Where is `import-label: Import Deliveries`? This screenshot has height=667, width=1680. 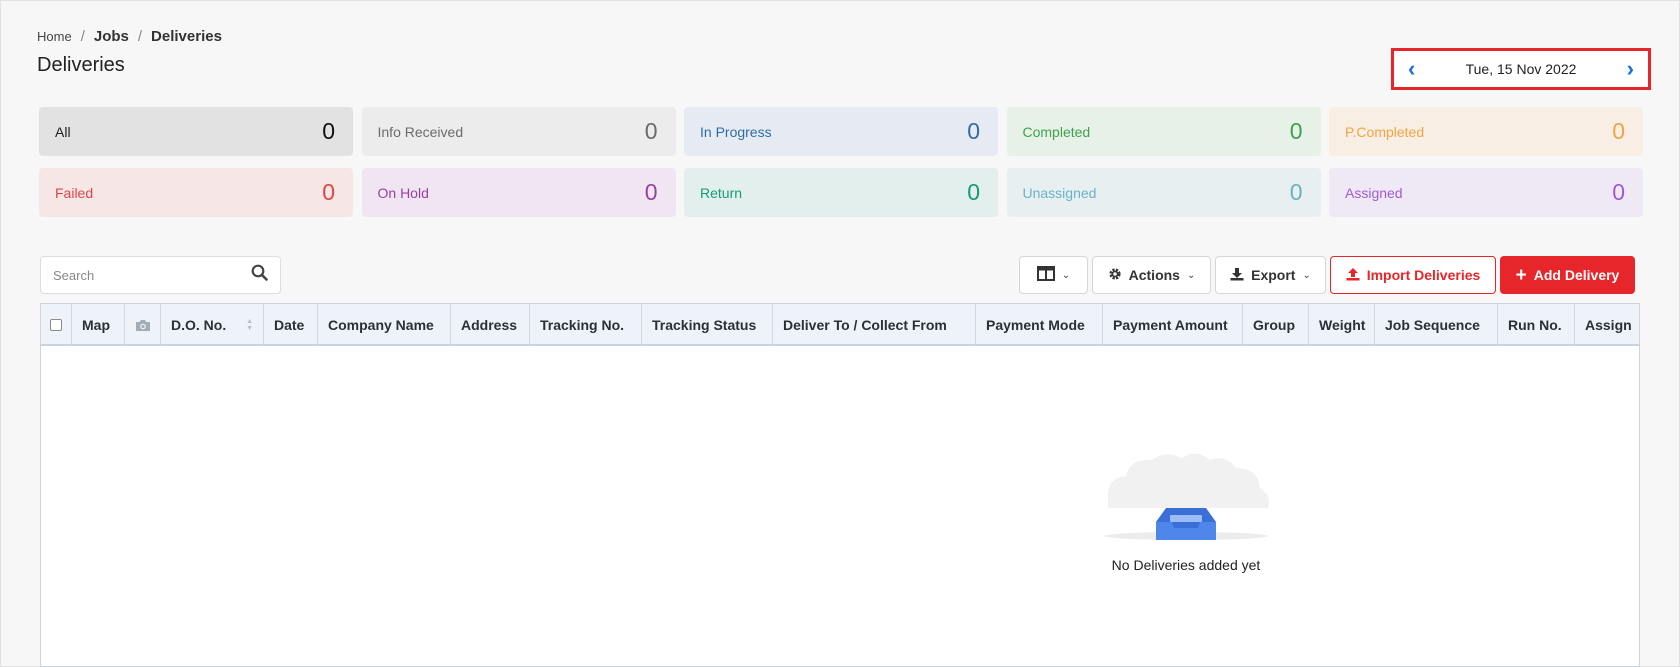 import-label: Import Deliveries is located at coordinates (1423, 275).